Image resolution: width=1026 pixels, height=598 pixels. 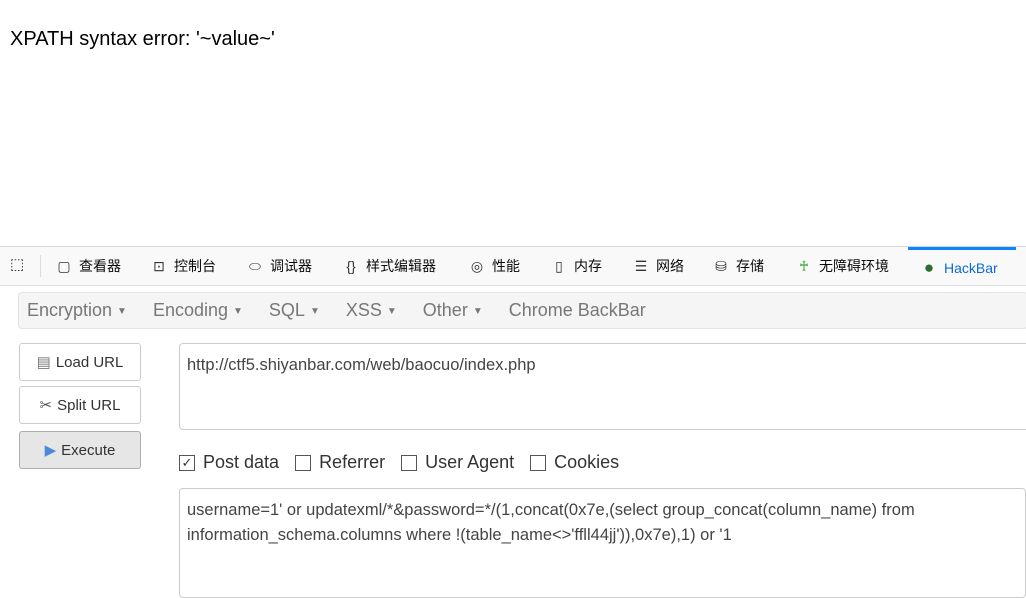 I want to click on button-label: Split URL, so click(x=89, y=405).